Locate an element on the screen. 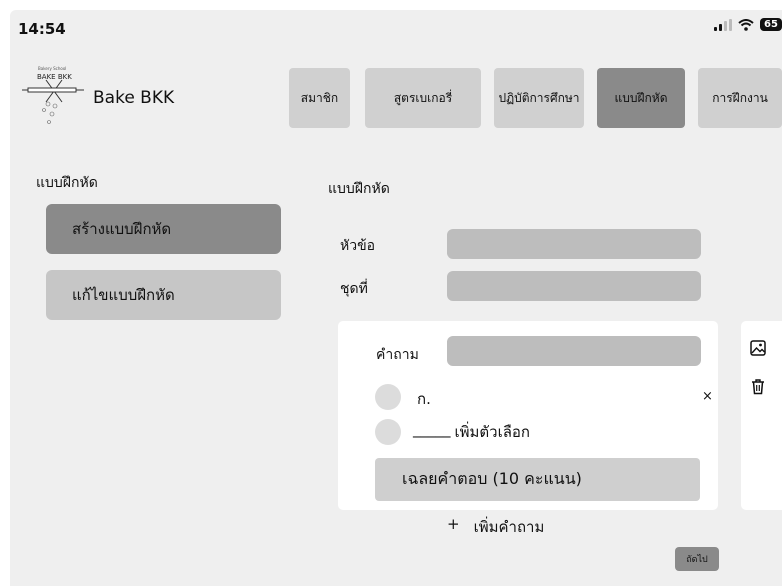 The height and width of the screenshot is (586, 782). svg-text: Bakery School is located at coordinates (52, 68).